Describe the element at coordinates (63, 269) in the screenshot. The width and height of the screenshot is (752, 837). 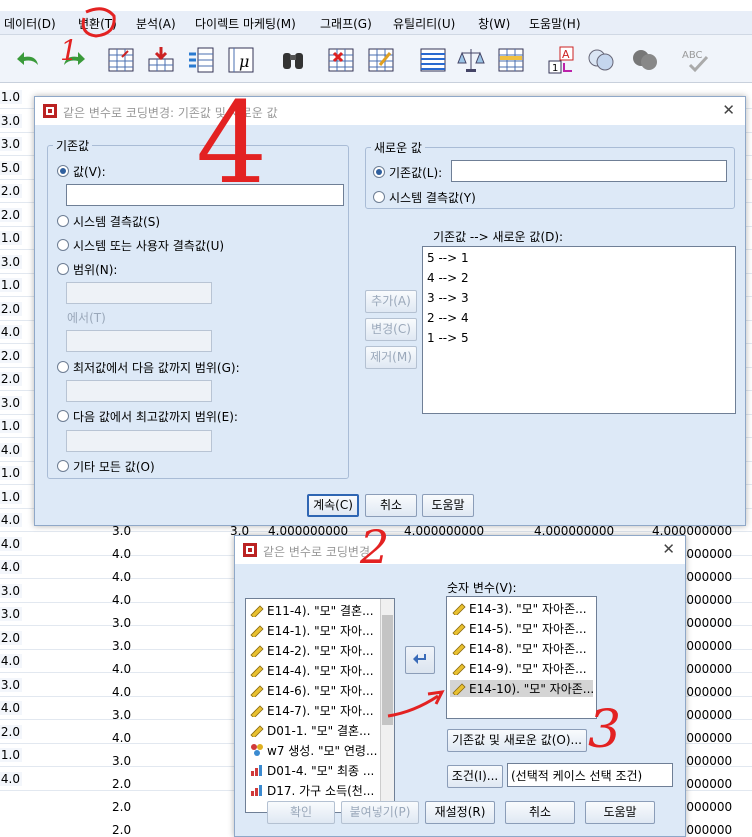
I see `range-radio` at that location.